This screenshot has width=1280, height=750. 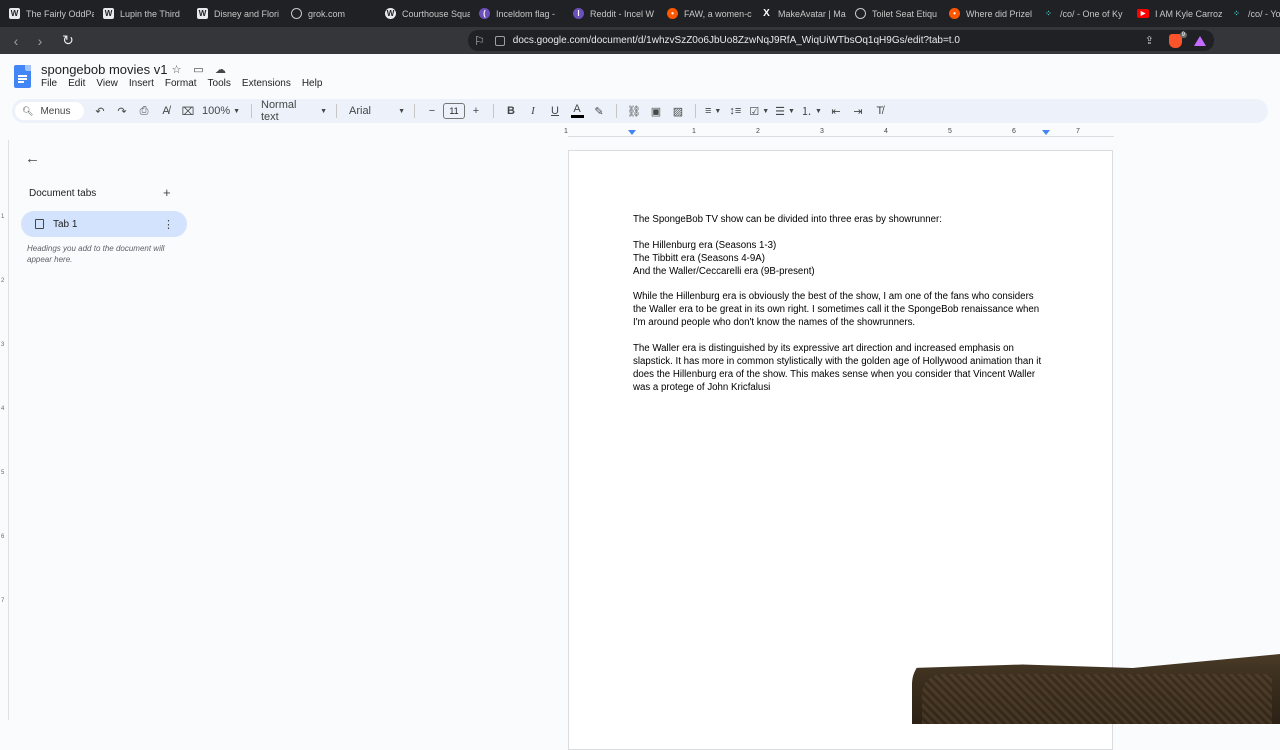 I want to click on browser-tab: W Disney and Flori, so click(x=235, y=13).